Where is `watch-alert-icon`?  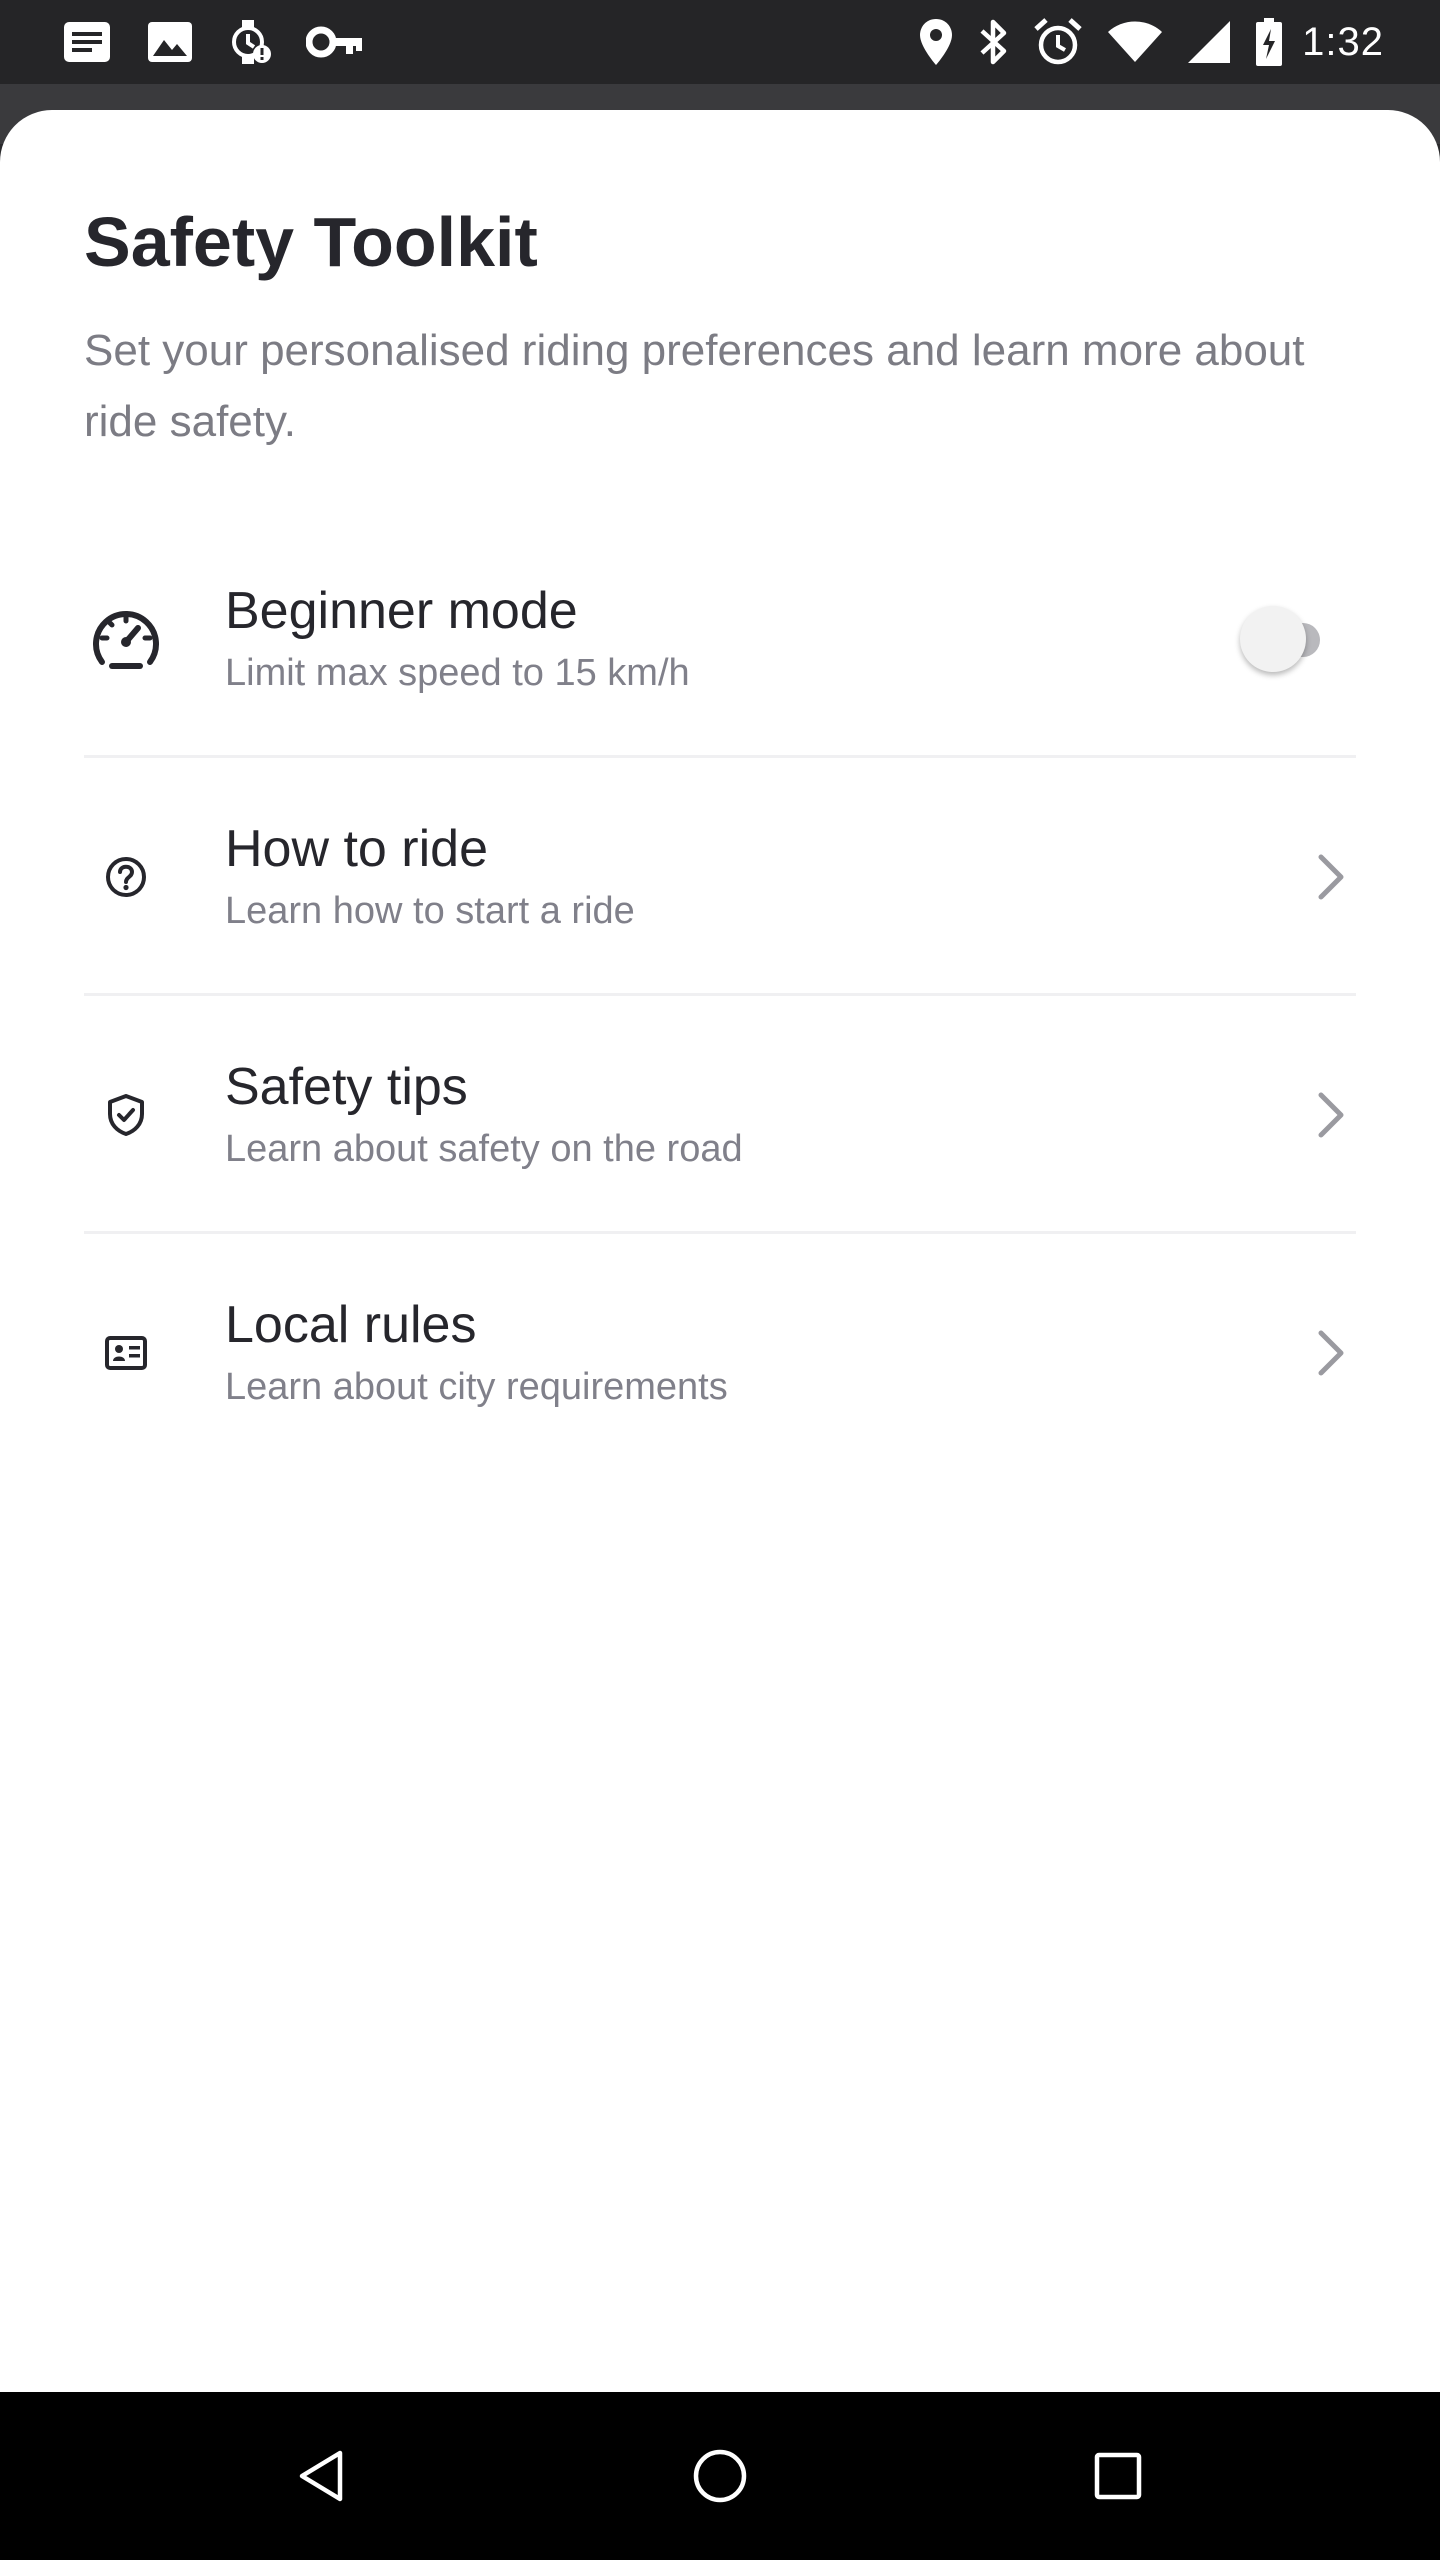 watch-alert-icon is located at coordinates (250, 42).